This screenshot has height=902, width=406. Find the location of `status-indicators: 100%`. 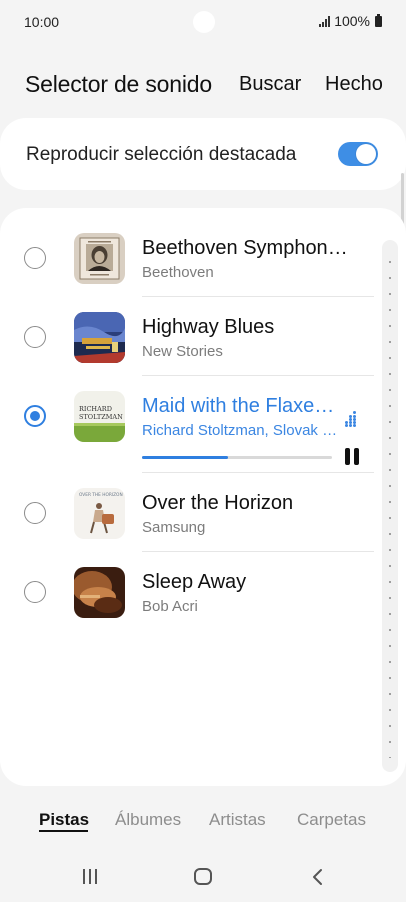

status-indicators: 100% is located at coordinates (350, 21).